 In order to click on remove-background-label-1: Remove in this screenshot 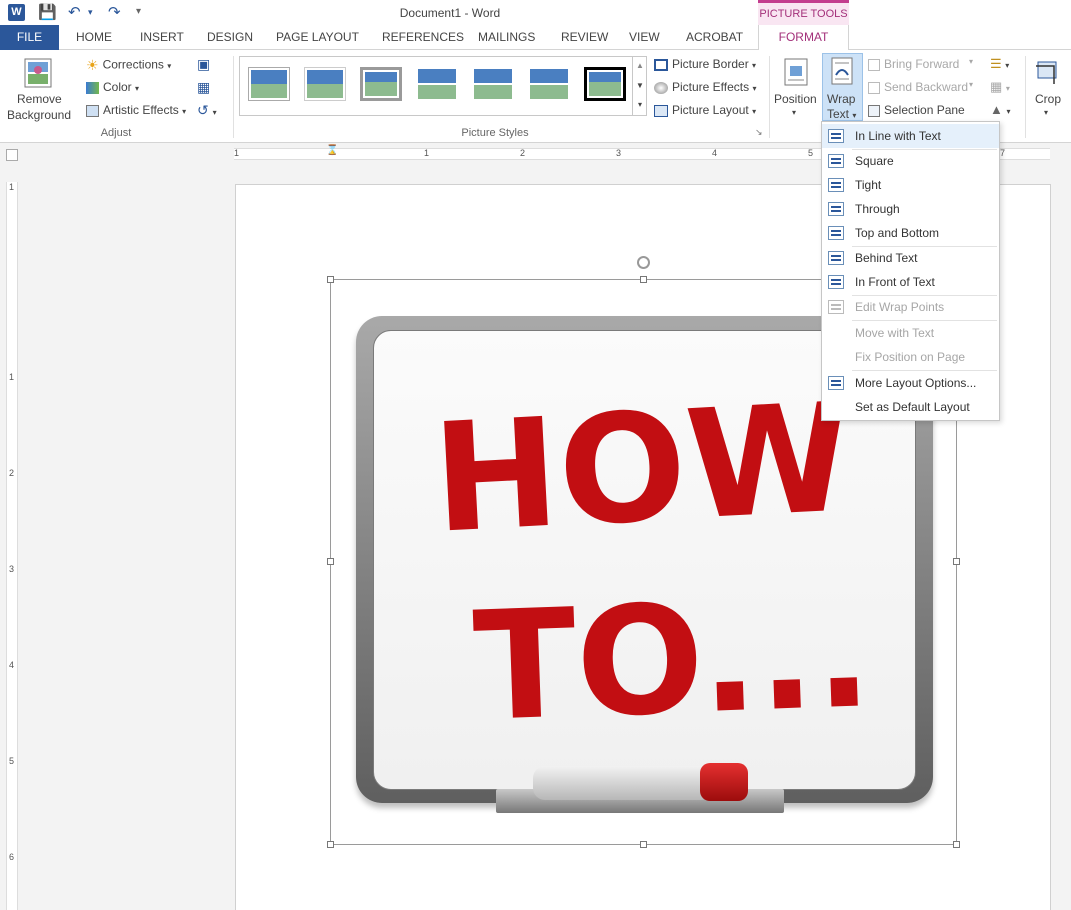, I will do `click(39, 99)`.